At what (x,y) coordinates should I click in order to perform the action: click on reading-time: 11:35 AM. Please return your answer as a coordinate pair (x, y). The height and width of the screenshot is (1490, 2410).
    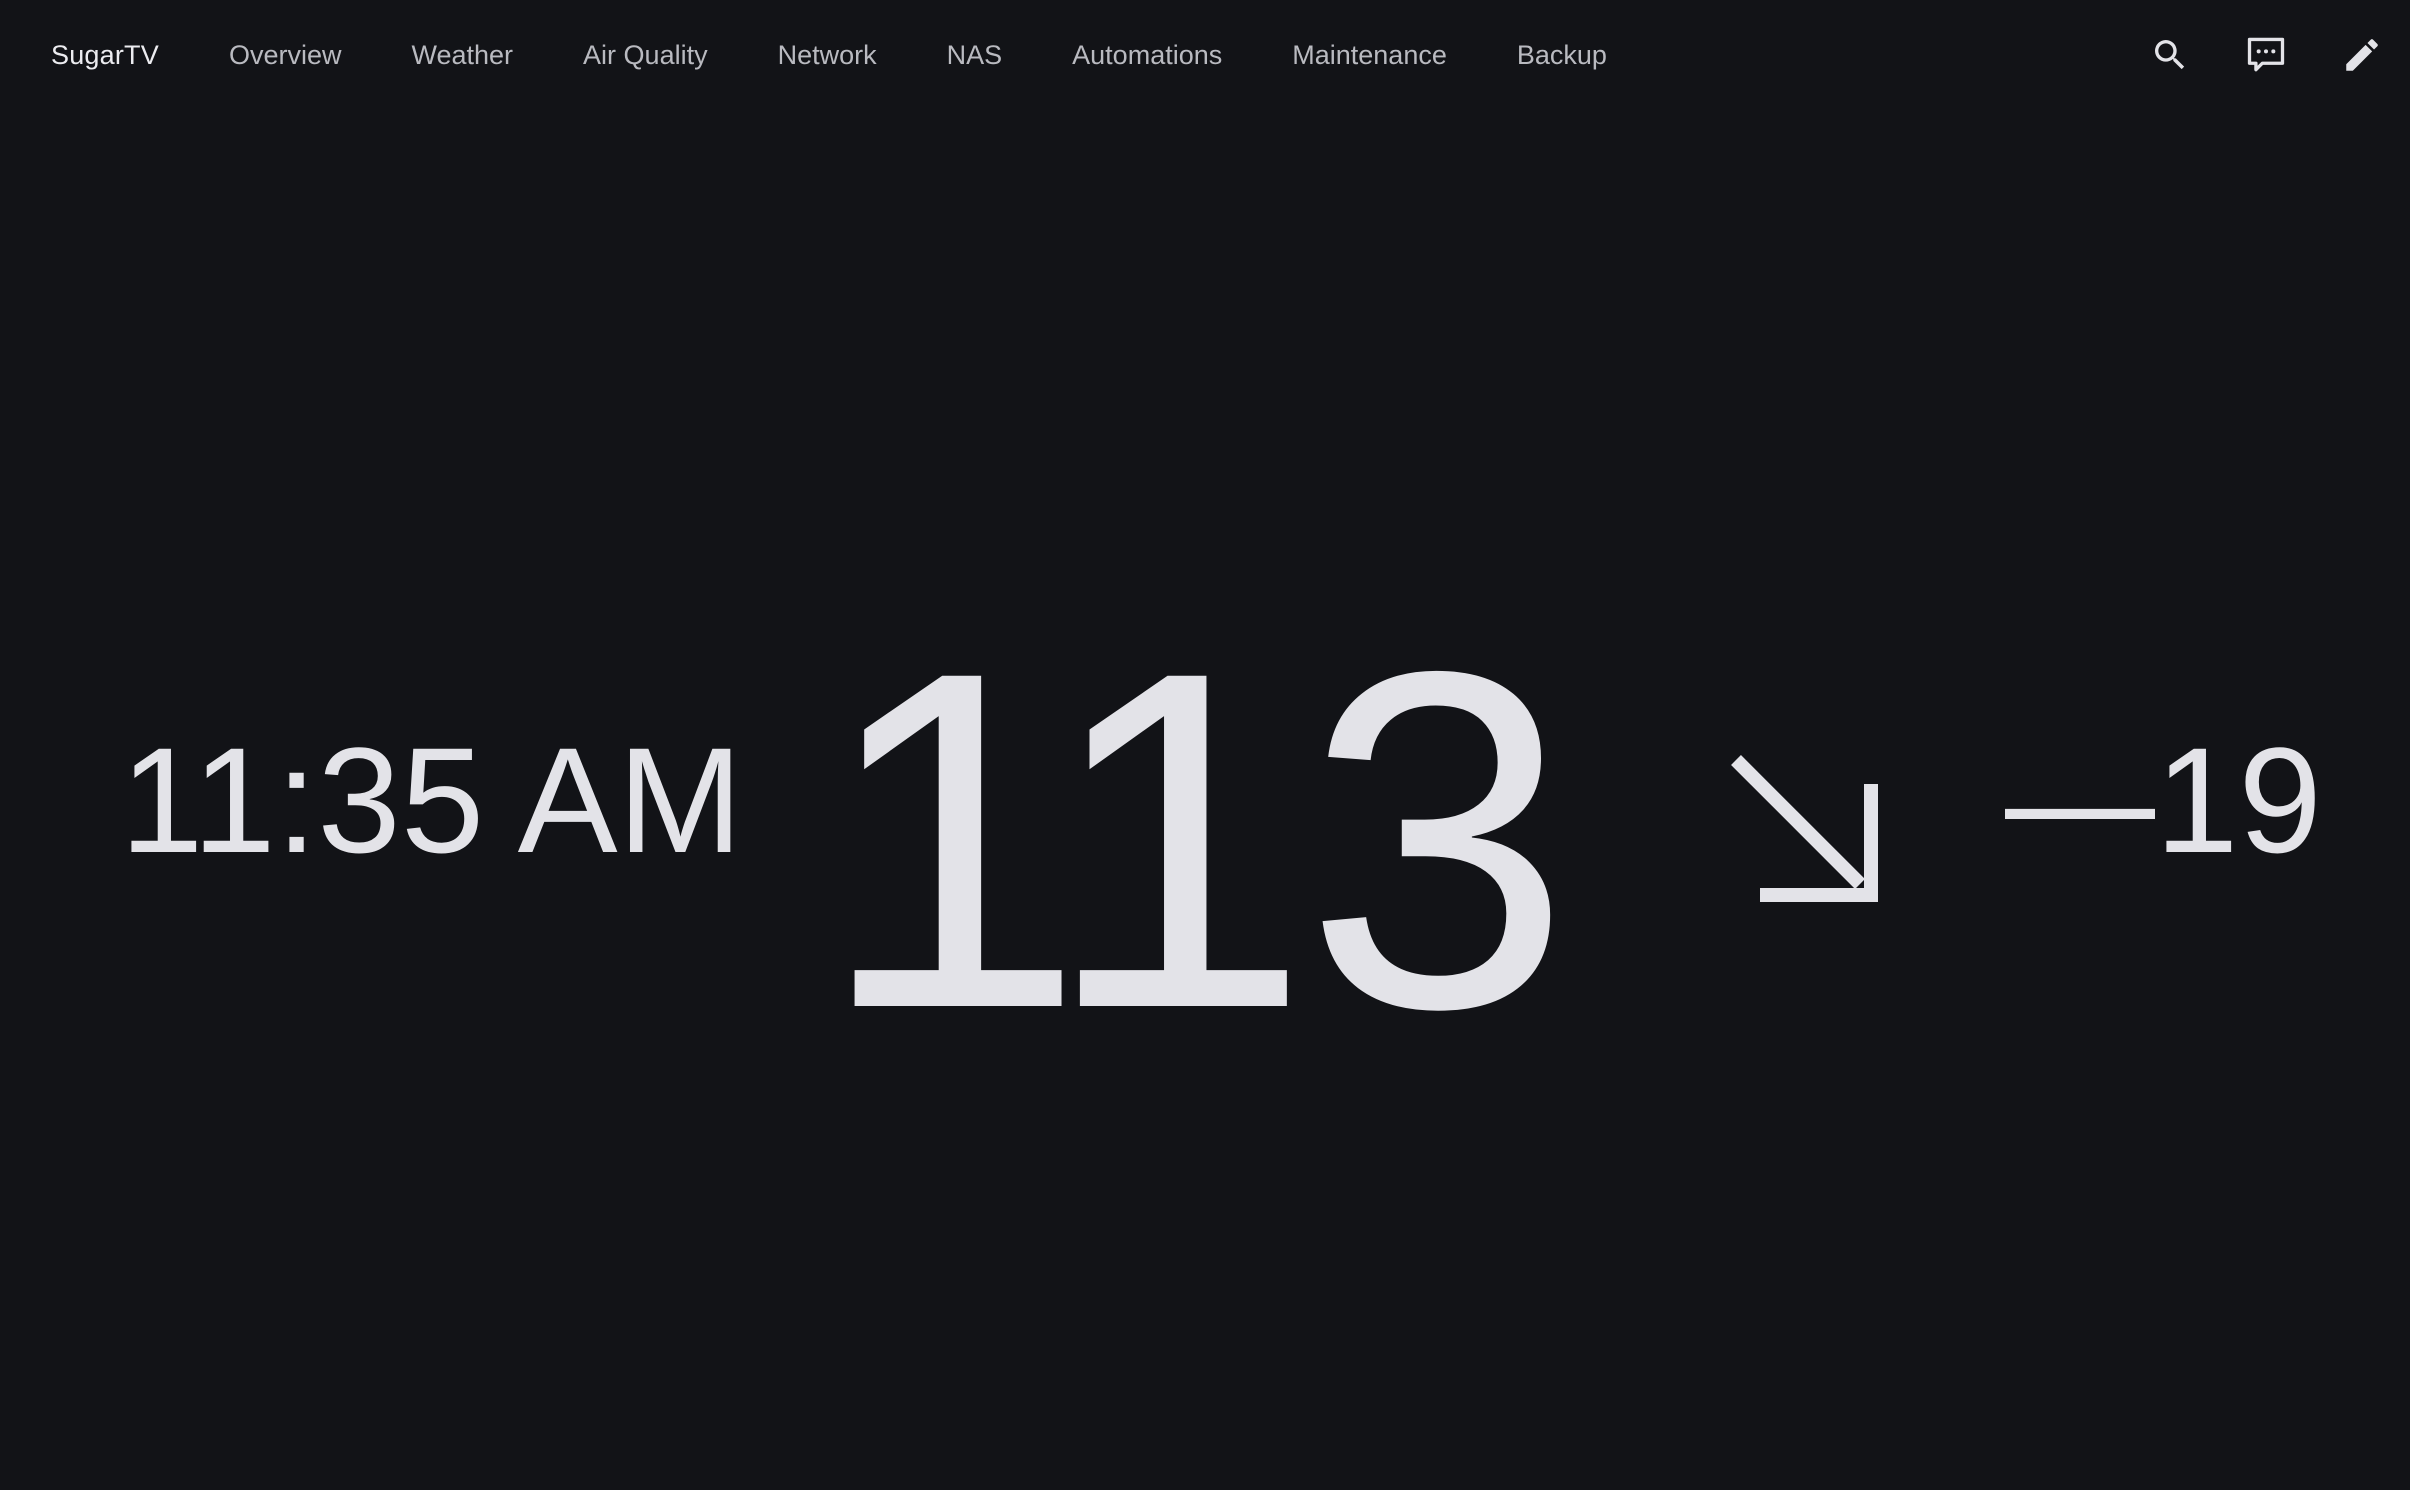
    Looking at the image, I should click on (431, 800).